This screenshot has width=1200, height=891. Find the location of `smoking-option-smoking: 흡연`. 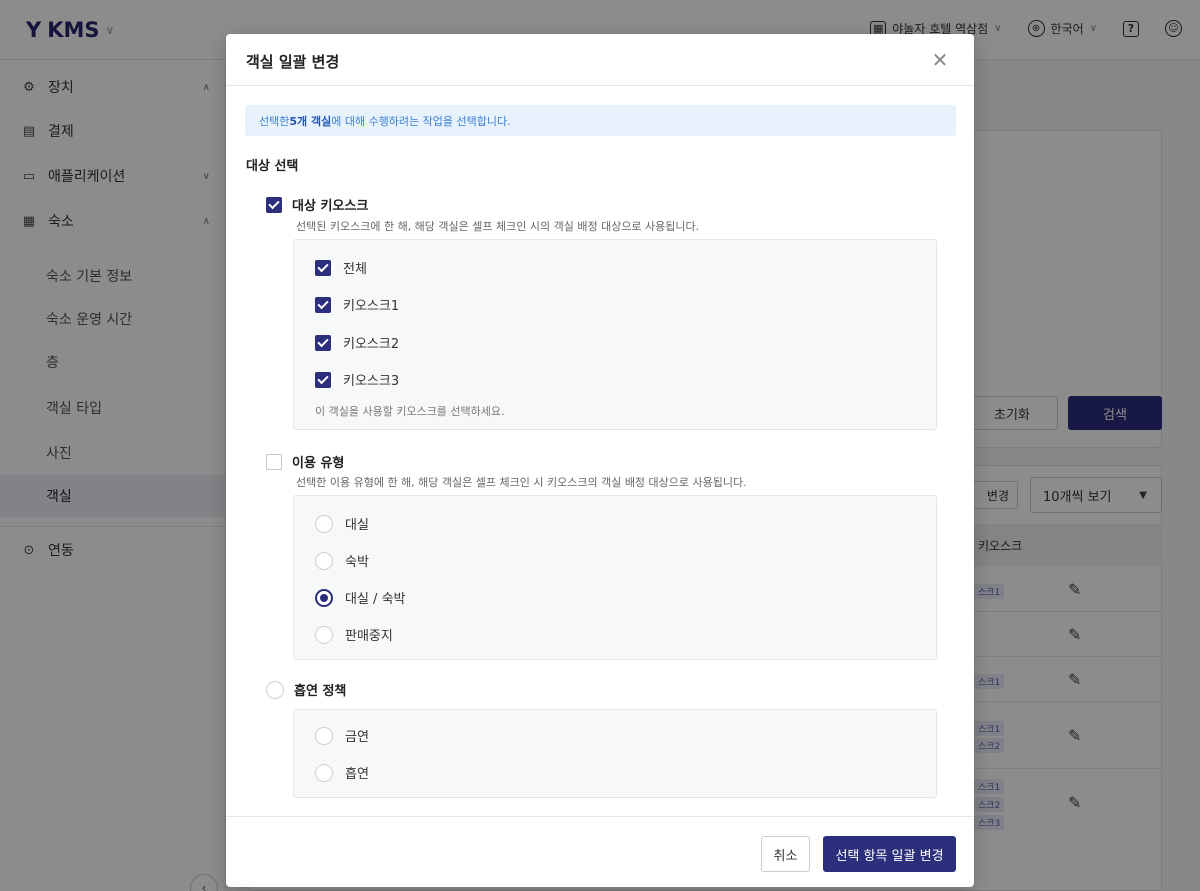

smoking-option-smoking: 흡연 is located at coordinates (342, 772).